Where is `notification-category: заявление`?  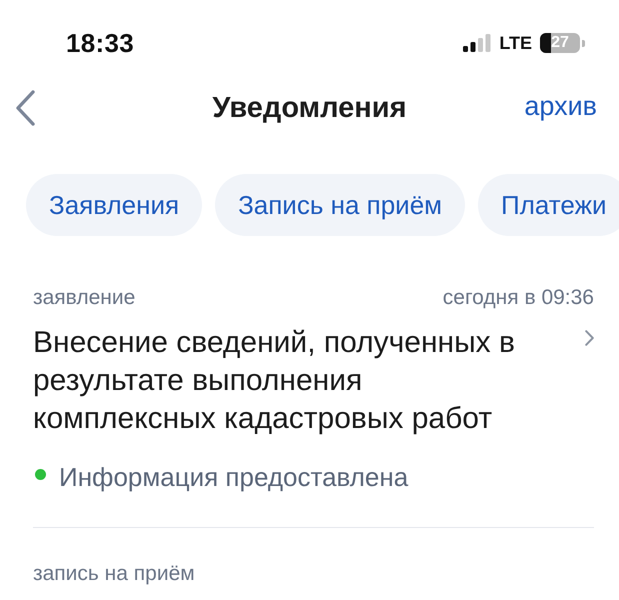 notification-category: заявление is located at coordinates (84, 298).